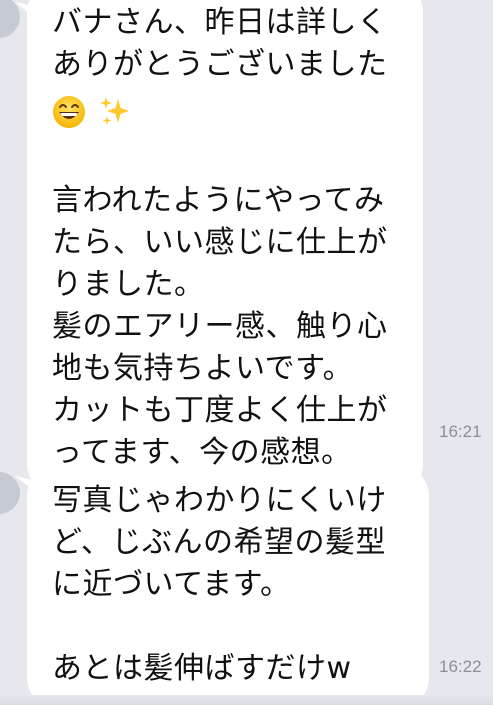 The image size is (493, 705). What do you see at coordinates (460, 666) in the screenshot?
I see `message-timestamp: 16:22` at bounding box center [460, 666].